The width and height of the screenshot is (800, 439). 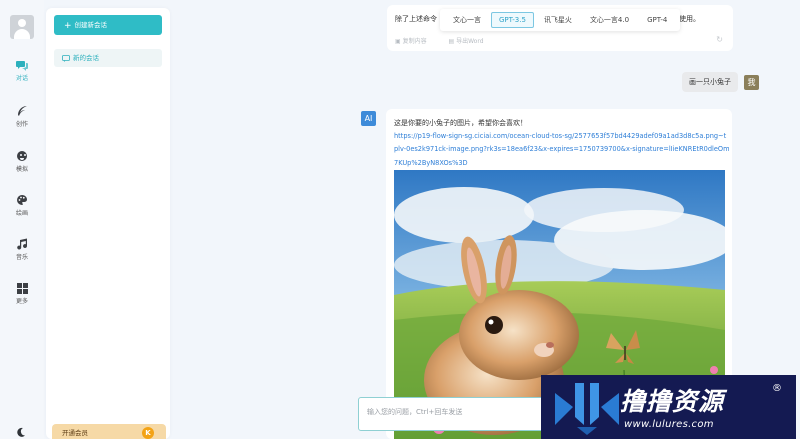 I want to click on user-message: 画一只小兔子 我, so click(x=720, y=82).